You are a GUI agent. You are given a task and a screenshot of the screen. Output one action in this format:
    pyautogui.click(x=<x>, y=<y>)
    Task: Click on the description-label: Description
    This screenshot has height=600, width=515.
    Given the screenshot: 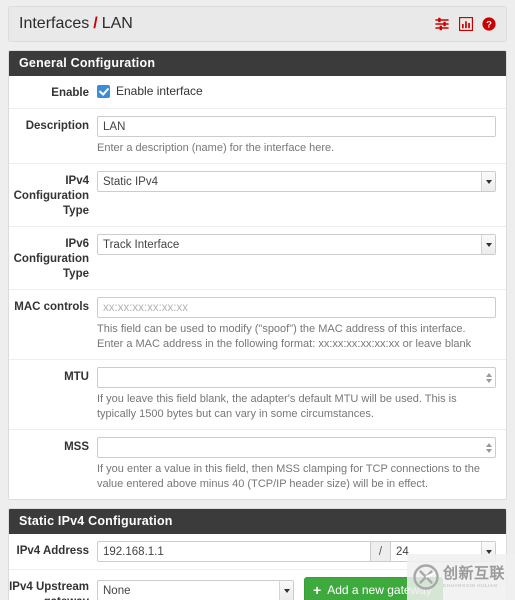 What is the action you would take?
    pyautogui.click(x=57, y=126)
    